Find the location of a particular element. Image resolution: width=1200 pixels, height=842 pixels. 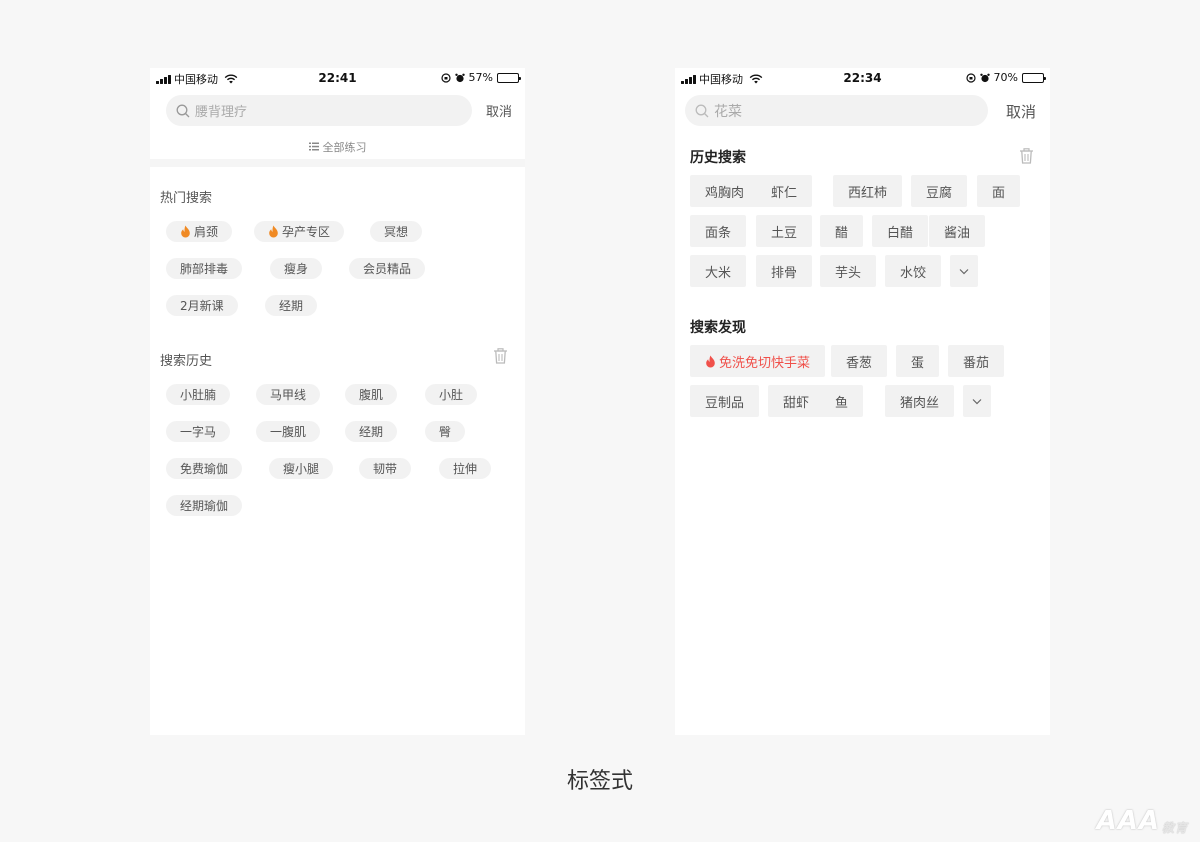

tag-item: 冥想 is located at coordinates (396, 231).